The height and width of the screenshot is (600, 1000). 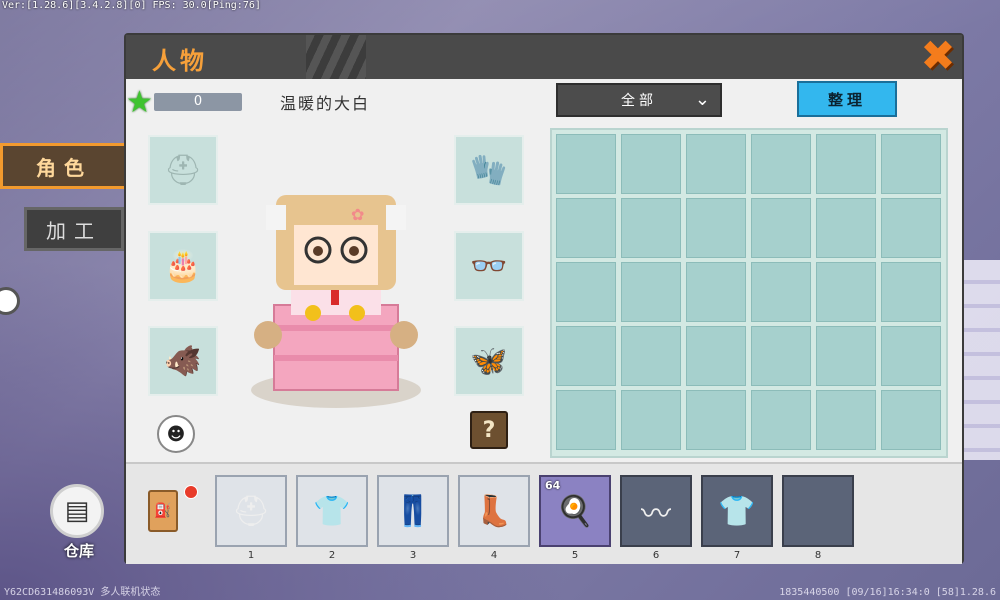 What do you see at coordinates (325, 103) in the screenshot?
I see `character-name: 温暖的大白` at bounding box center [325, 103].